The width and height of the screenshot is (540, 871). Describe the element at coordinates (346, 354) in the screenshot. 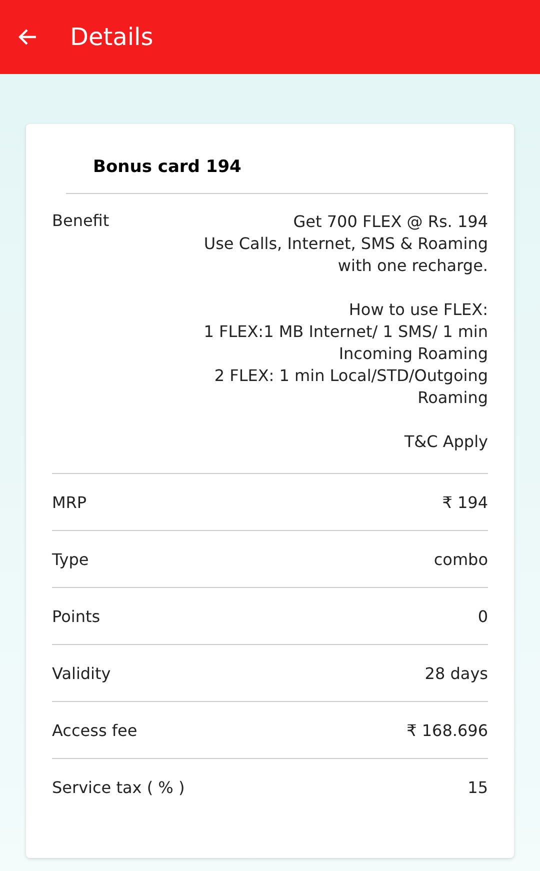

I see `benefit-text: How to use FLEX: 1 FLEX:1 MB Internet/ 1 SMS/ 1 min Incoming Roaming 2 FLEX: 1 min Local/STD/Outgoing Roaming` at that location.